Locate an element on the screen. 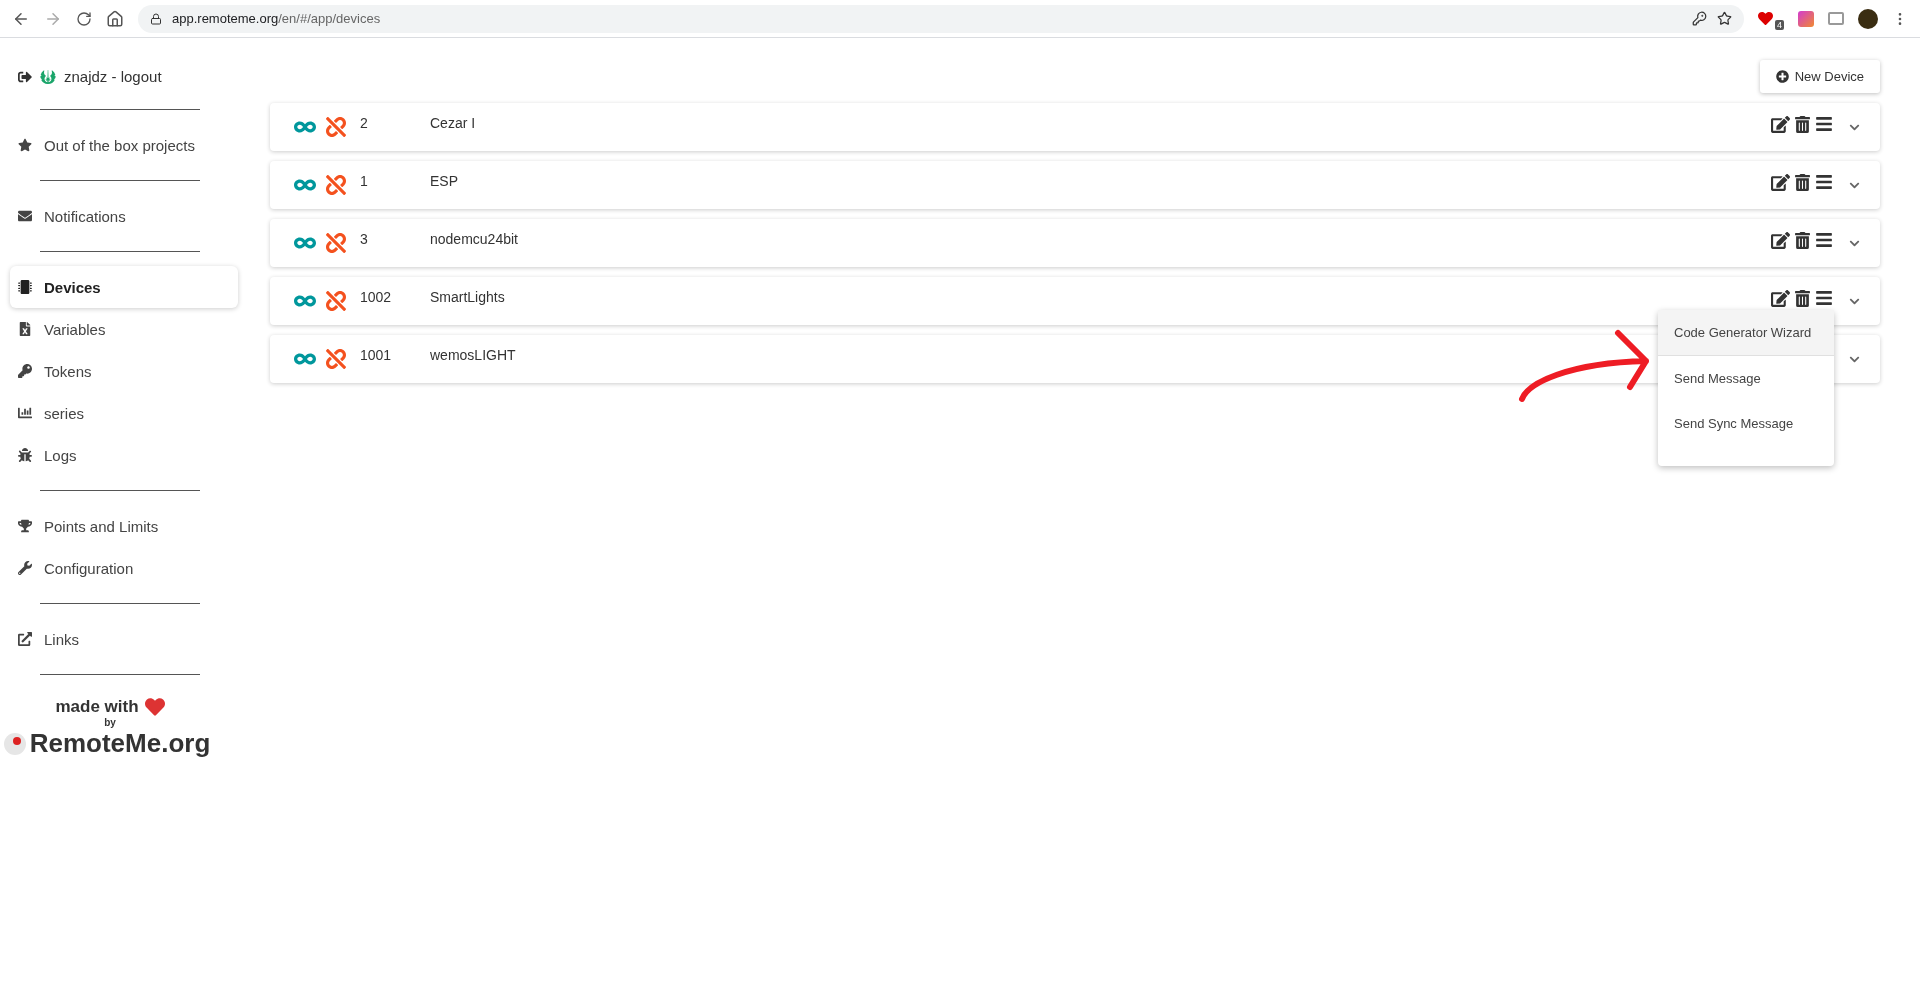 The image size is (1920, 1003). device-id: 1001 is located at coordinates (376, 355).